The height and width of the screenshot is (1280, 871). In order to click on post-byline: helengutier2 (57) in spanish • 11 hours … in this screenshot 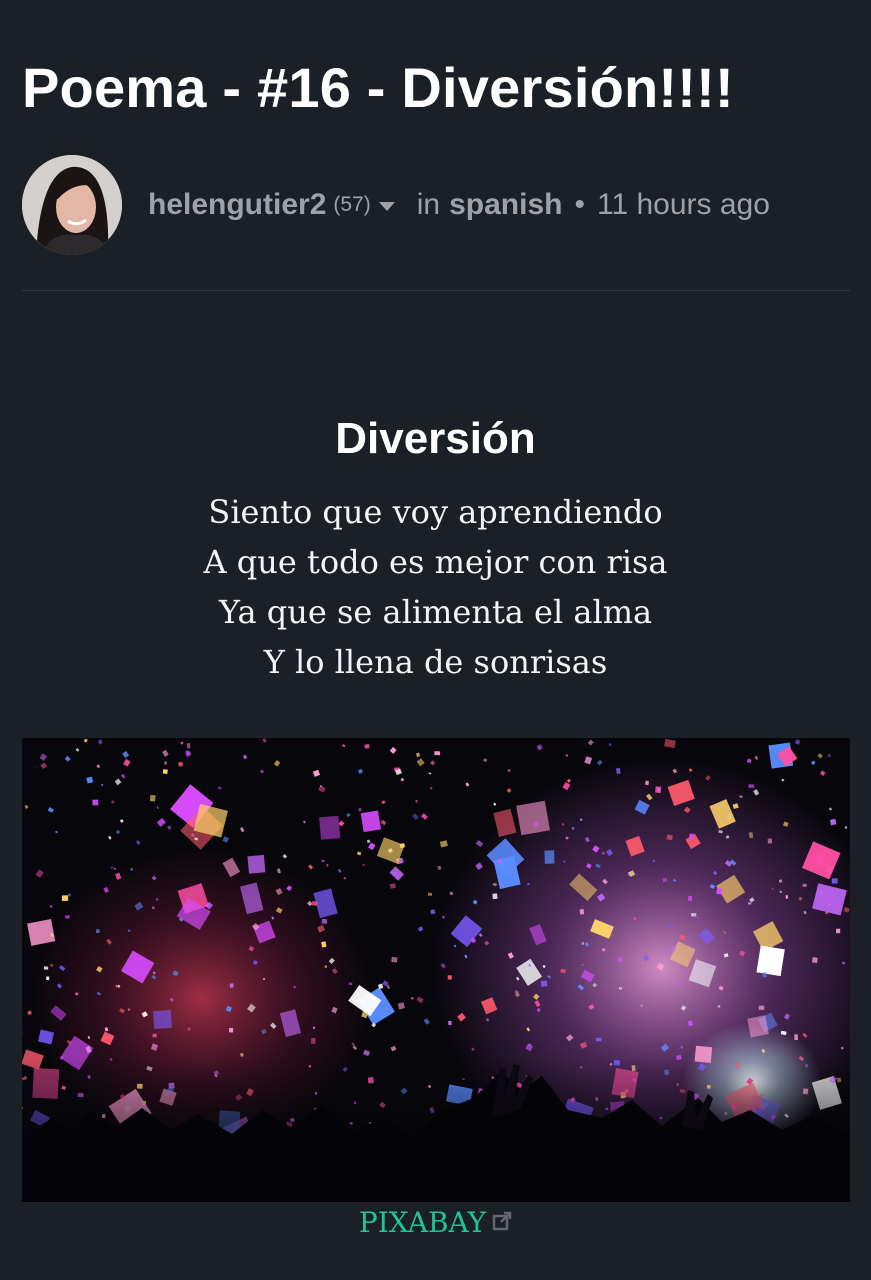, I will do `click(396, 205)`.